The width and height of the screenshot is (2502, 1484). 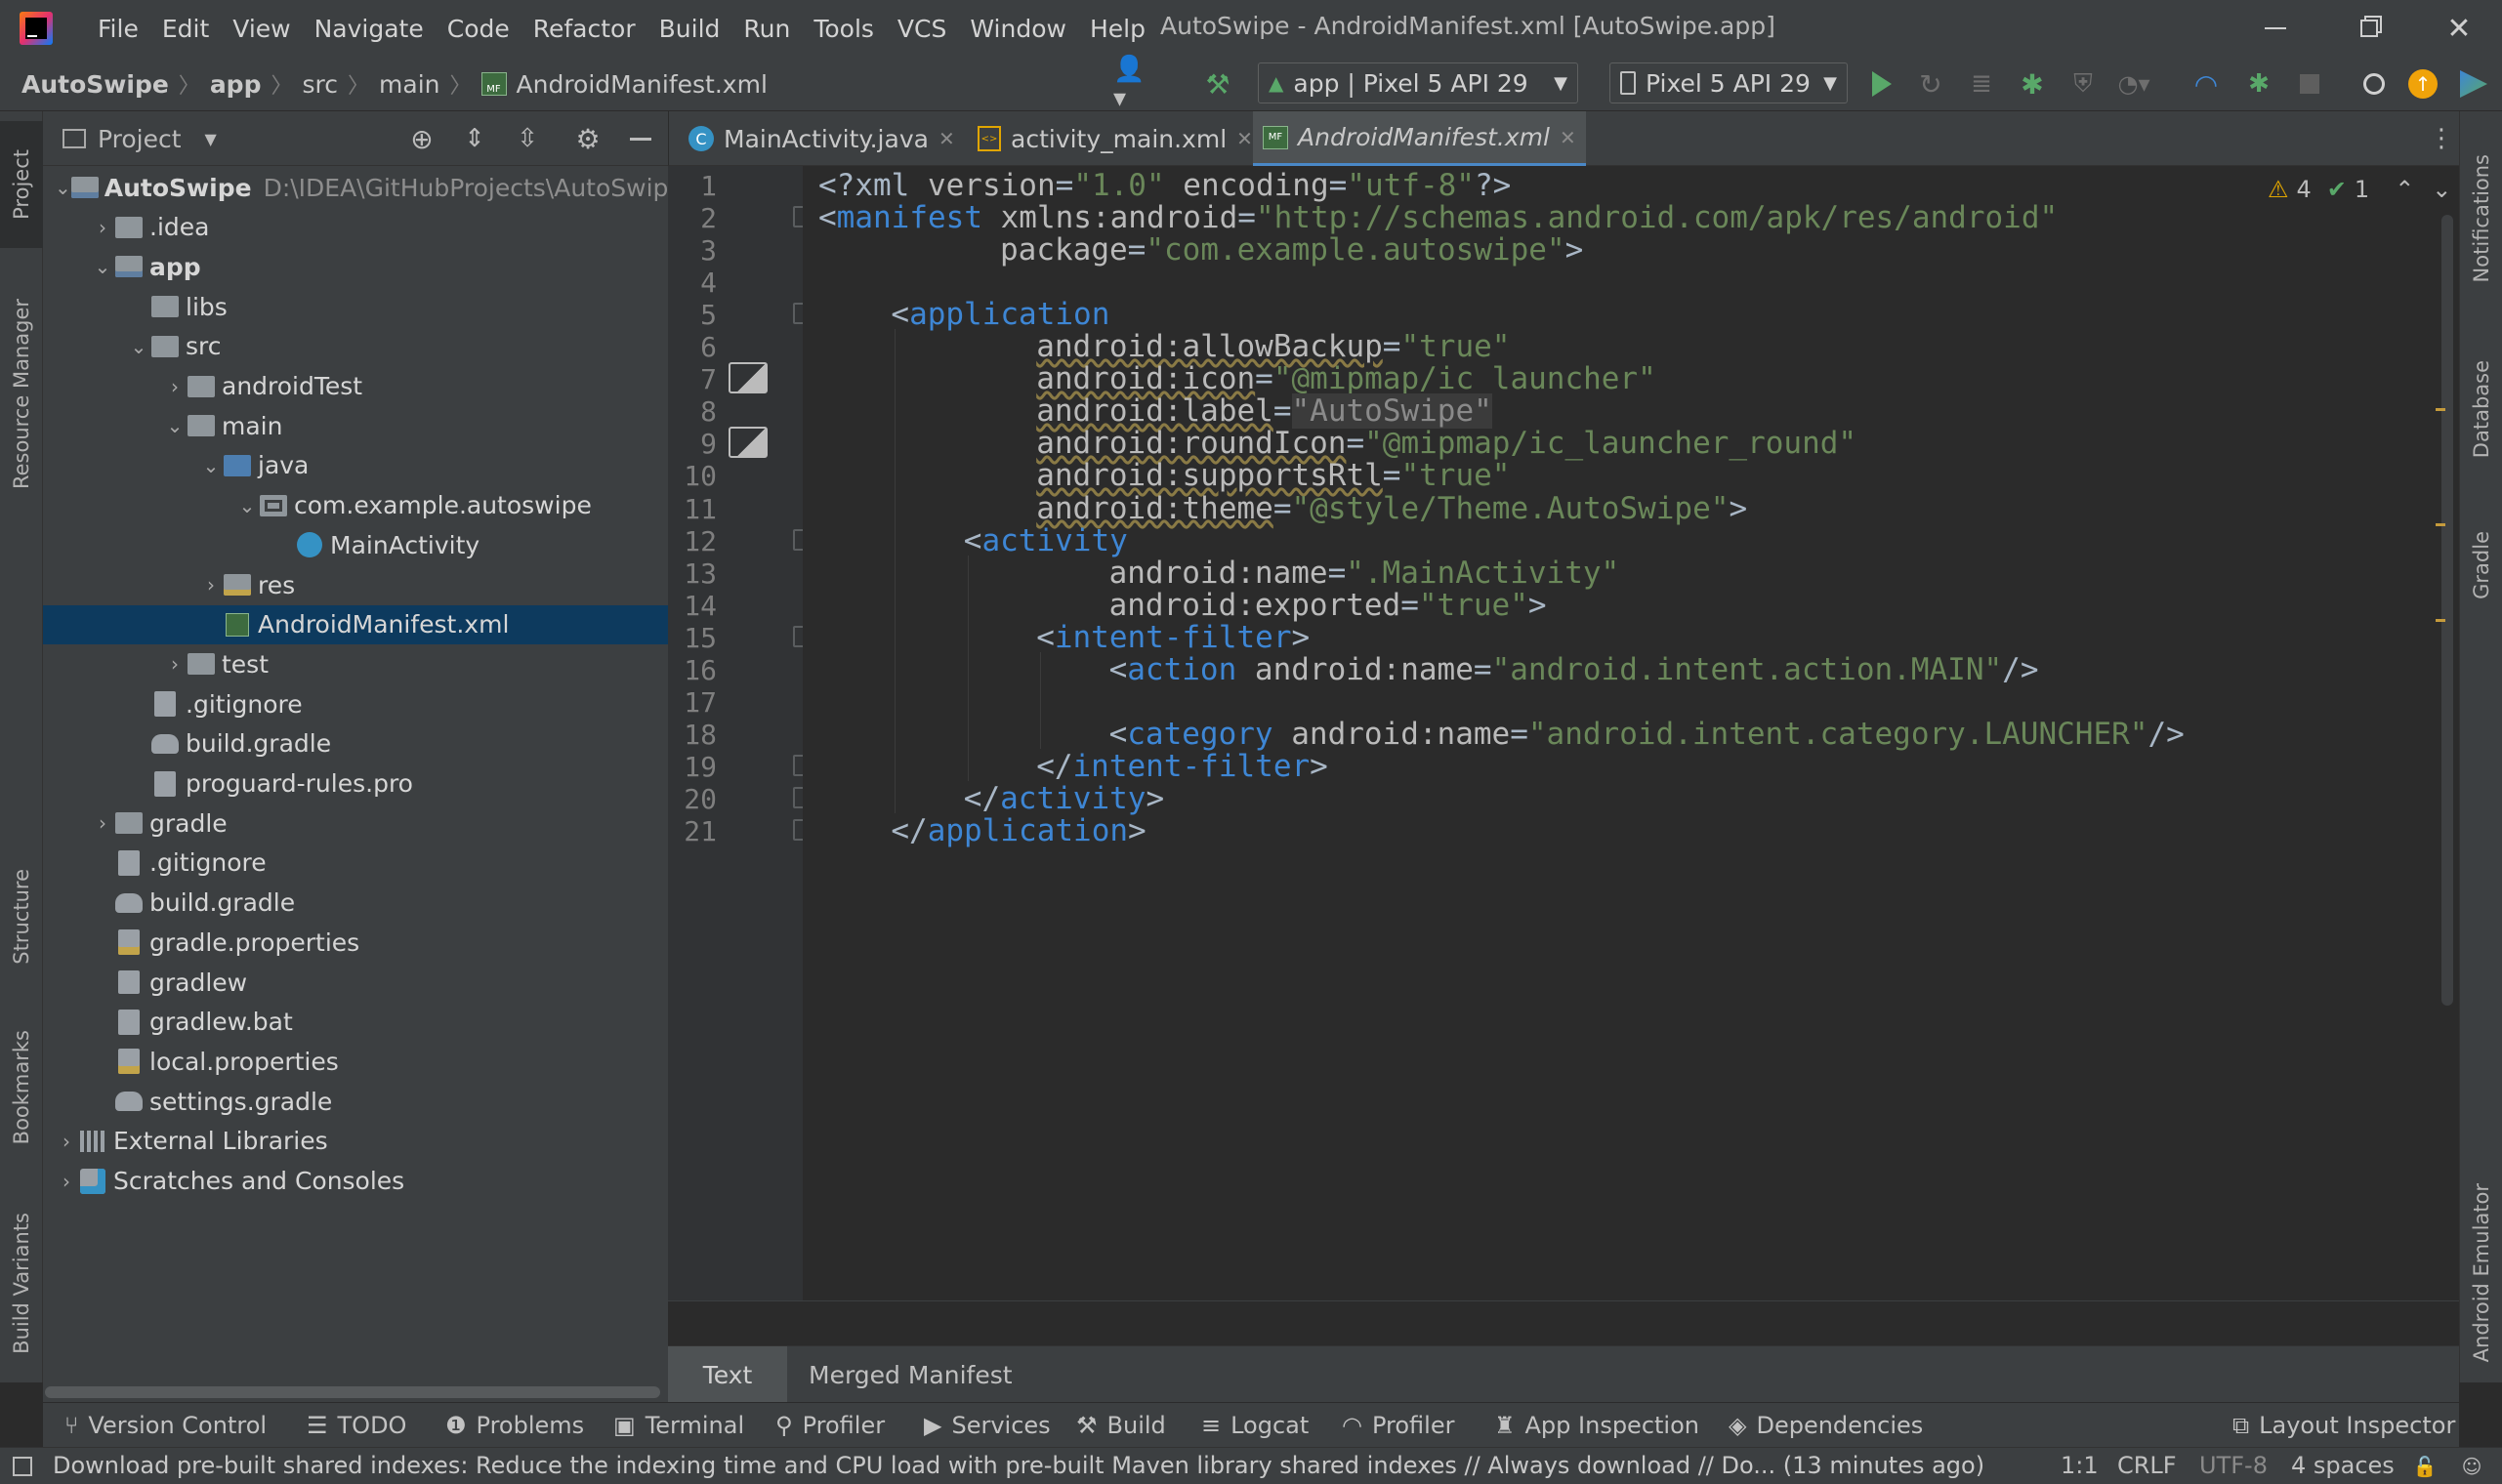 I want to click on tabs-menu-button: ⋮, so click(x=2442, y=139).